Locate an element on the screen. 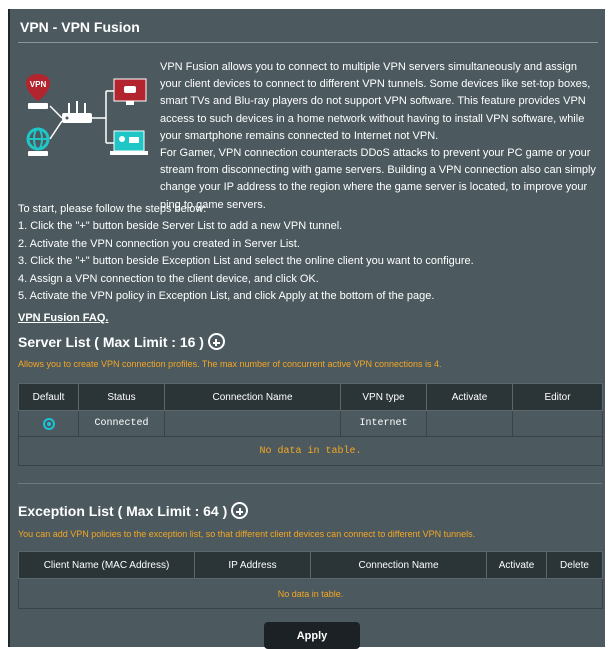 The image size is (608, 649). server-list-empty-message: No data in table. is located at coordinates (310, 451).